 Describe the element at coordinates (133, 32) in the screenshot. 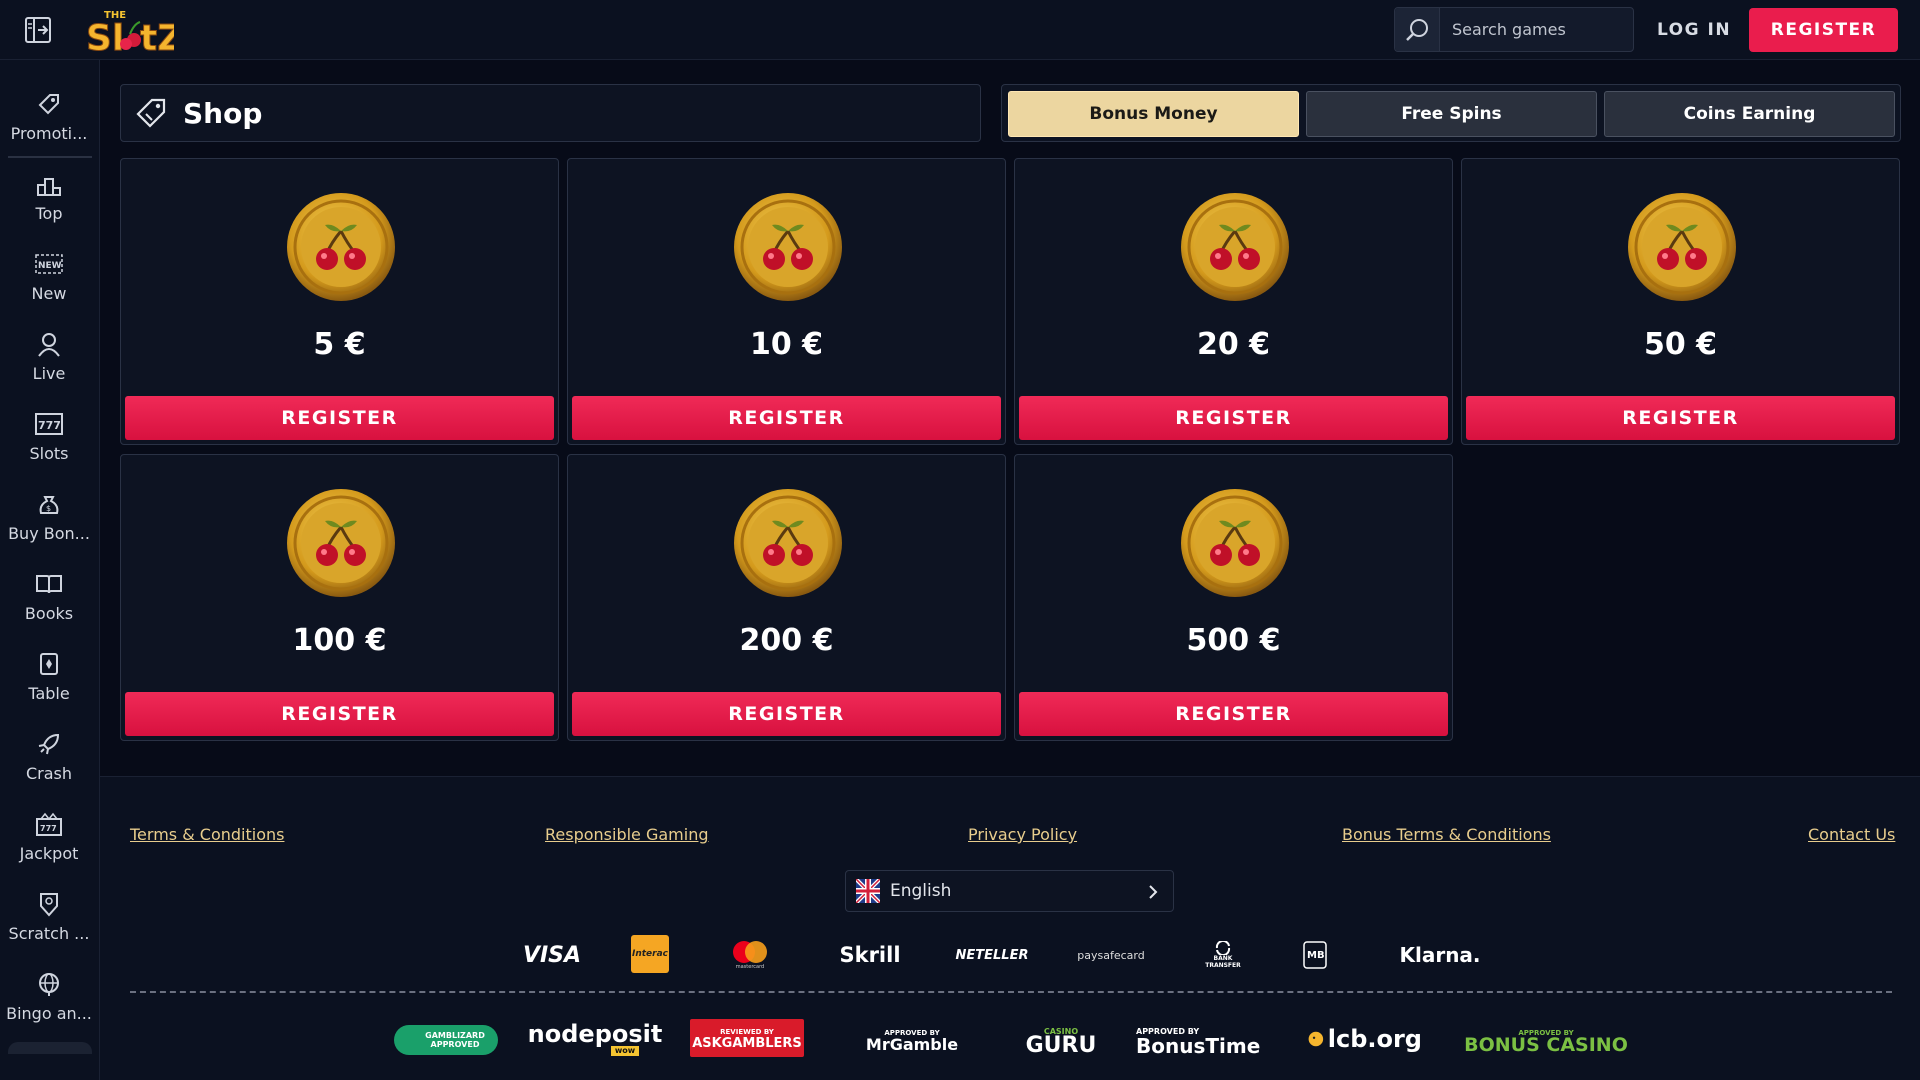

I see `site-logo: THE Sl tZ` at that location.